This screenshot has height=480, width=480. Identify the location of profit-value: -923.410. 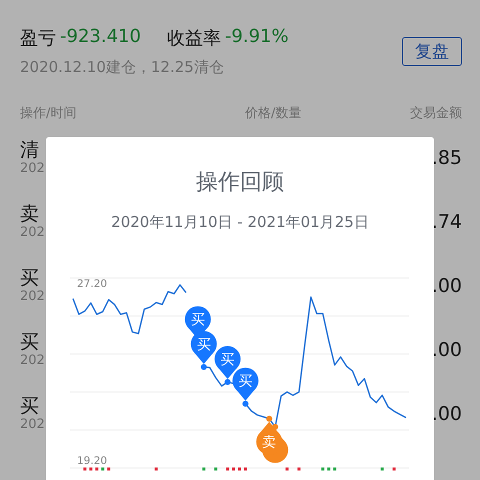
(100, 37).